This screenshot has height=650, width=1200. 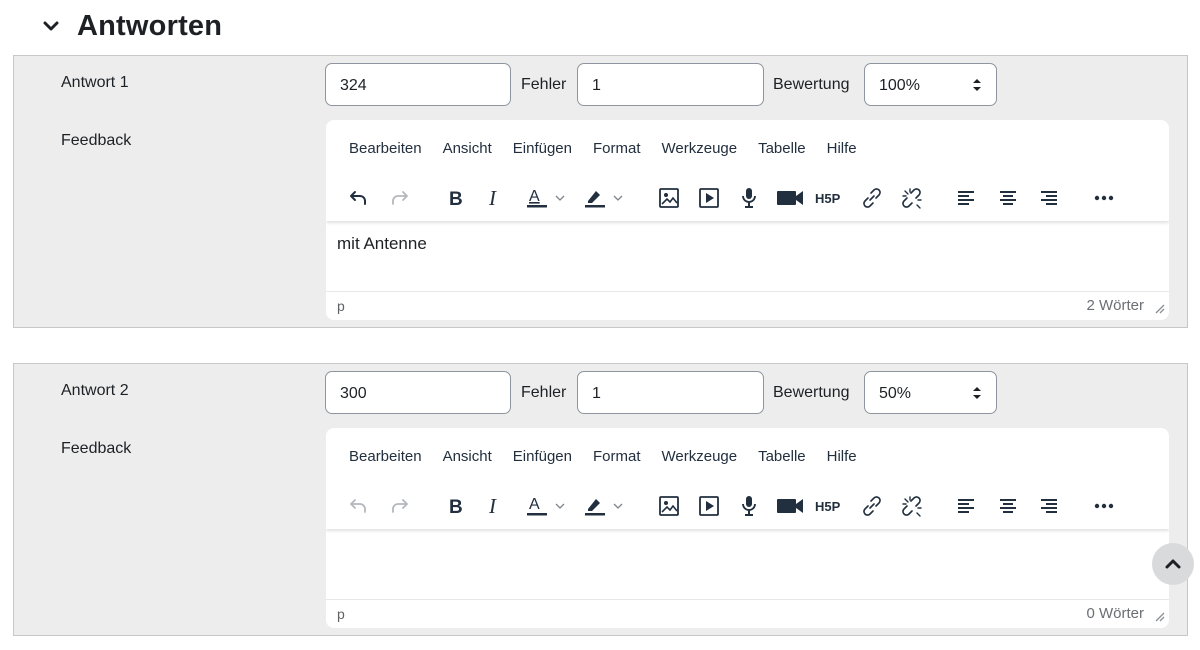 What do you see at coordinates (930, 392) in the screenshot?
I see `bewertung-select: 50%` at bounding box center [930, 392].